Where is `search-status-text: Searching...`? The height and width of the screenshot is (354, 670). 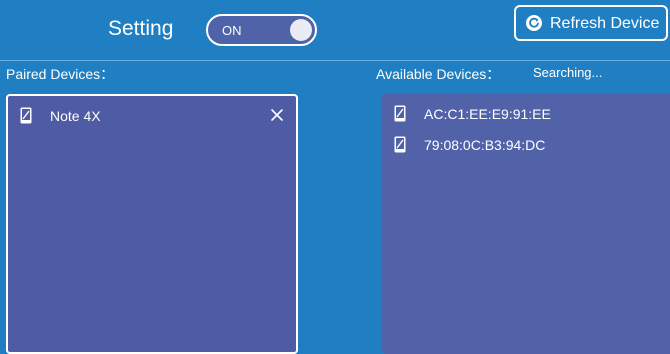 search-status-text: Searching... is located at coordinates (568, 72).